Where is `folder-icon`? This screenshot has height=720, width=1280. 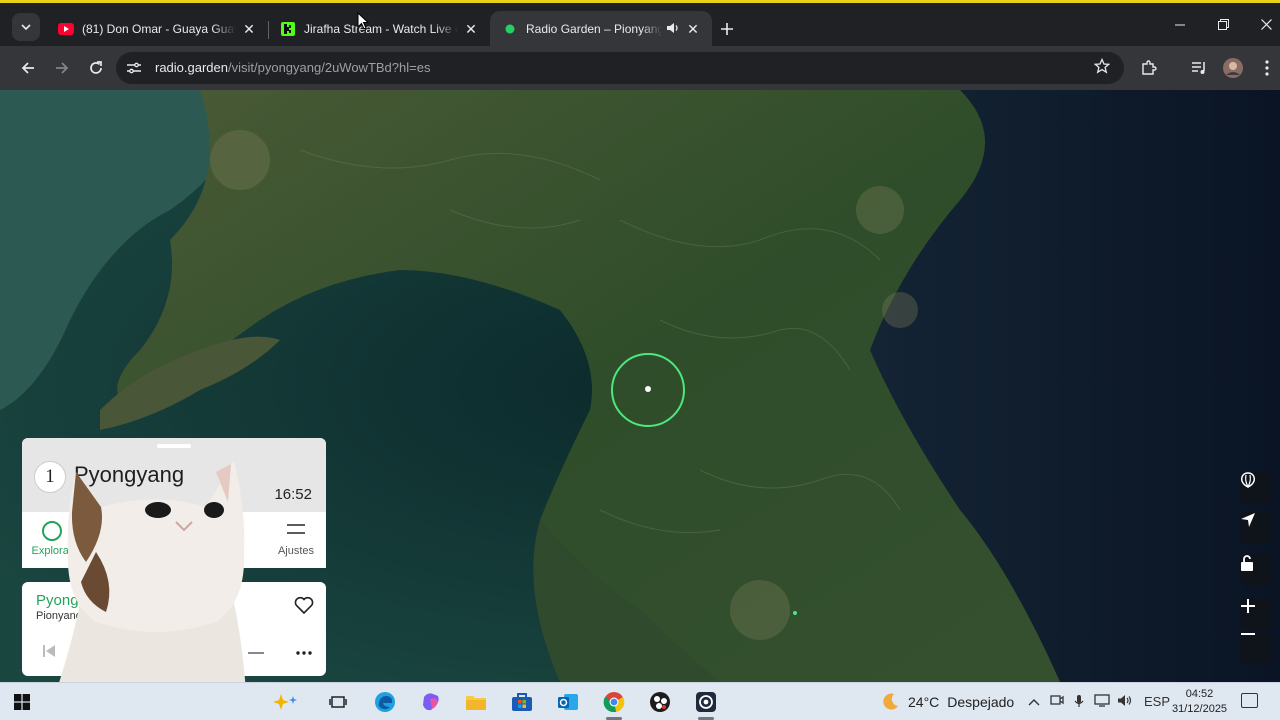 folder-icon is located at coordinates (476, 703).